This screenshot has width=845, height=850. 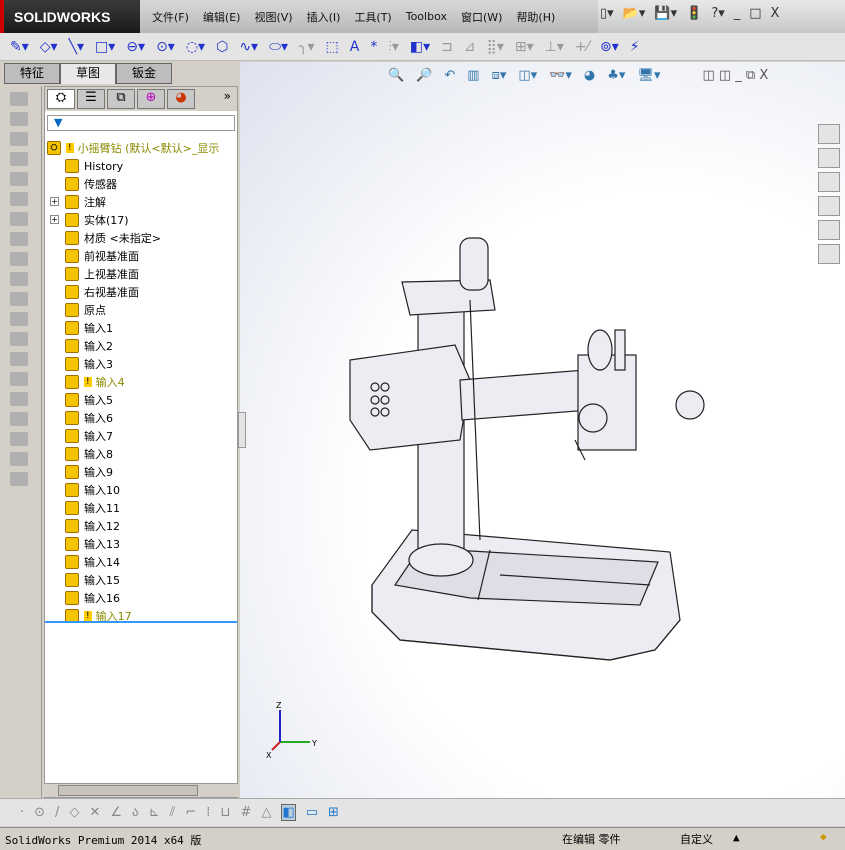 I want to click on offset-icon: ⊐, so click(x=447, y=47).